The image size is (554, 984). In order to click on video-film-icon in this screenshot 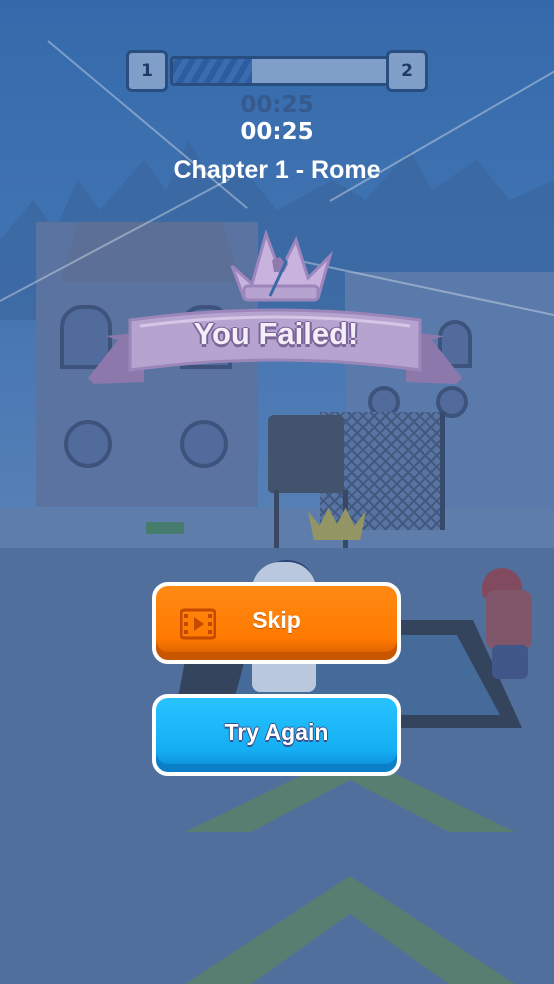, I will do `click(198, 624)`.